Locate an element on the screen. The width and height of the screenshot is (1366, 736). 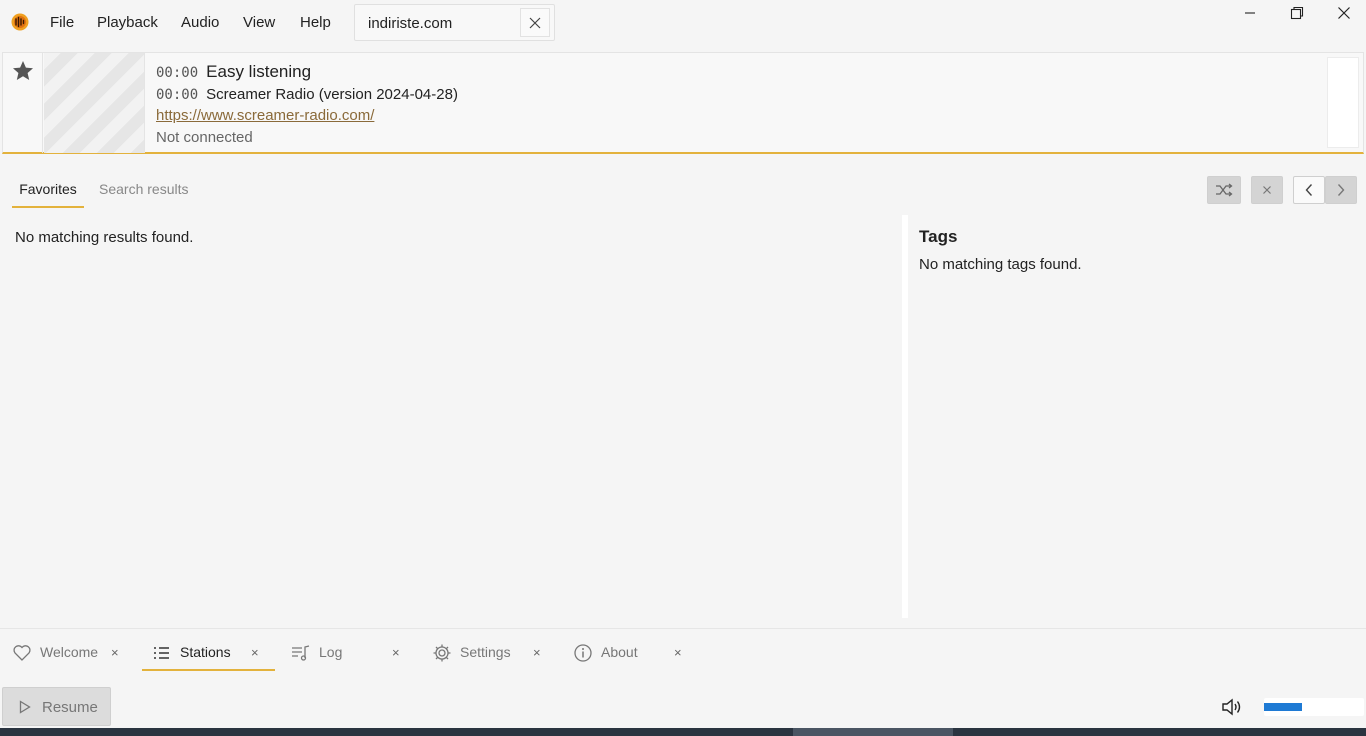
resume-button: Resume is located at coordinates (56, 706).